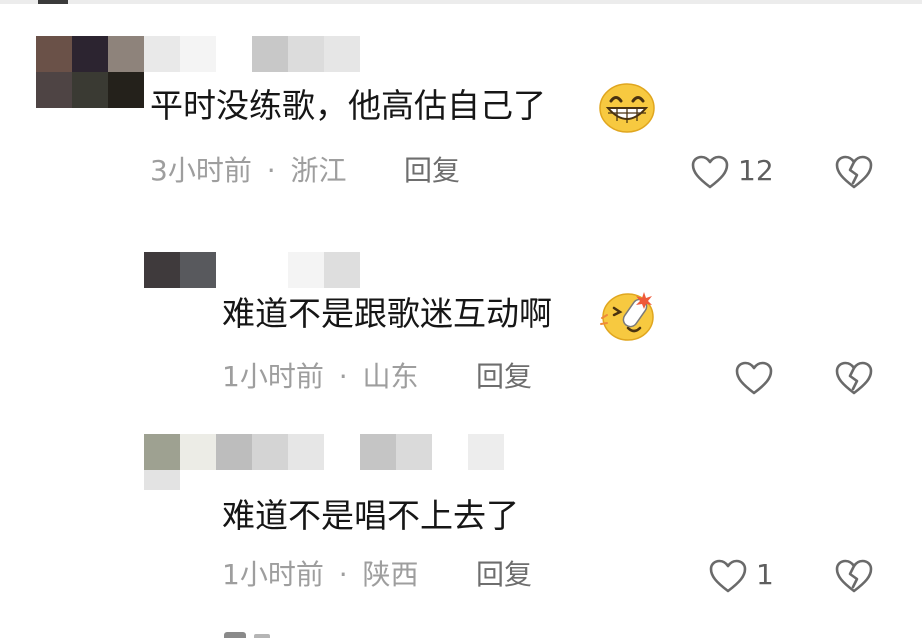 Image resolution: width=922 pixels, height=638 pixels. I want to click on comment-location: 浙江, so click(318, 170).